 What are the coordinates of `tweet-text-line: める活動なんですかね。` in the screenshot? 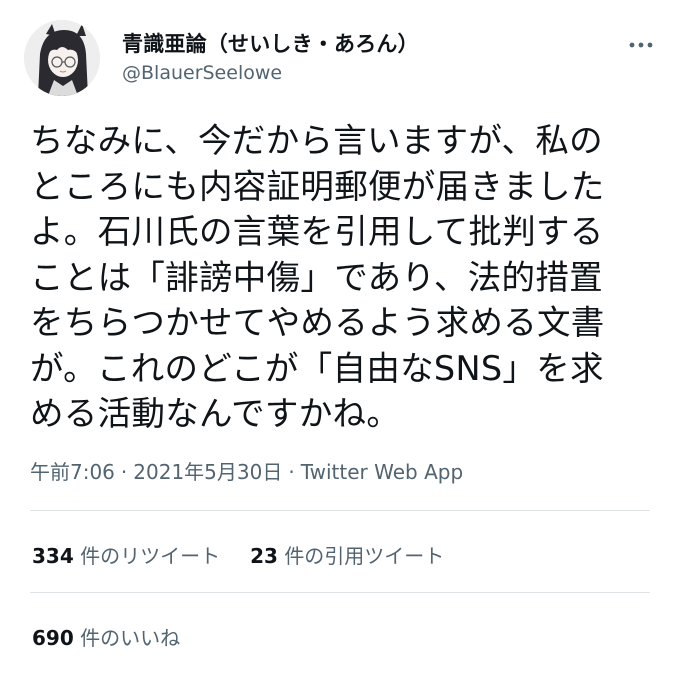 It's located at (215, 413).